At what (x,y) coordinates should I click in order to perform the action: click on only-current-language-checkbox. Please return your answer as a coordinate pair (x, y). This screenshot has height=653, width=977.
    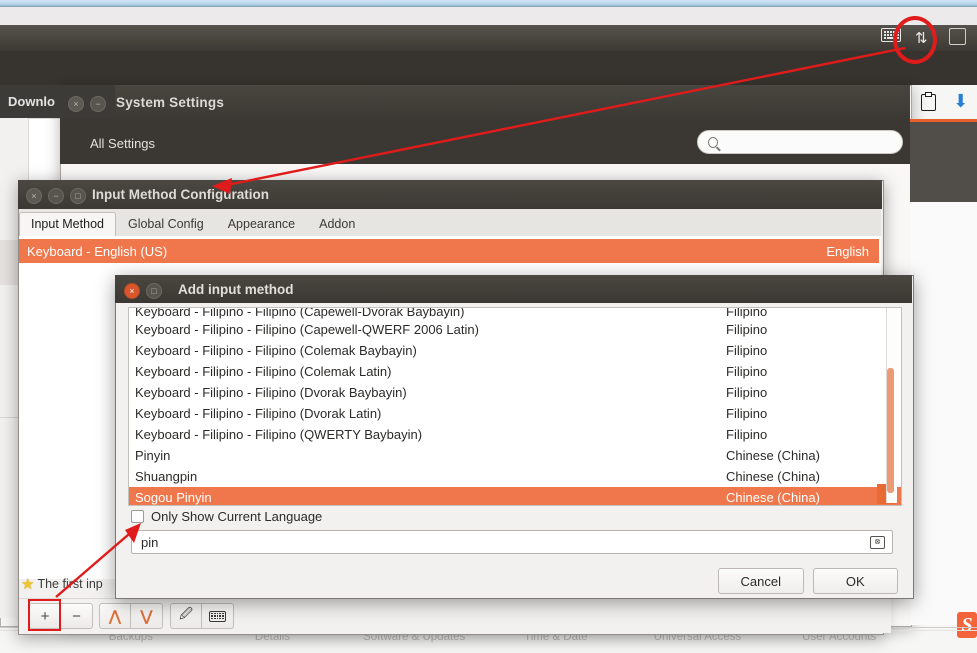
    Looking at the image, I should click on (137, 516).